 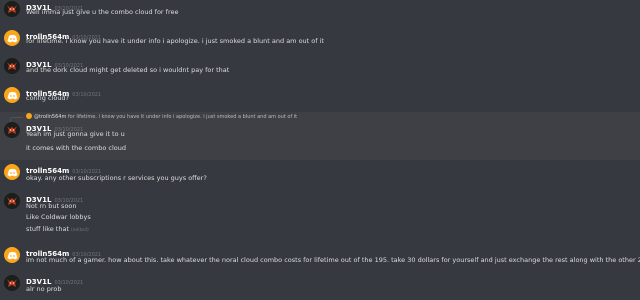 What do you see at coordinates (29, 116) in the screenshot?
I see `reply-avatar-icon` at bounding box center [29, 116].